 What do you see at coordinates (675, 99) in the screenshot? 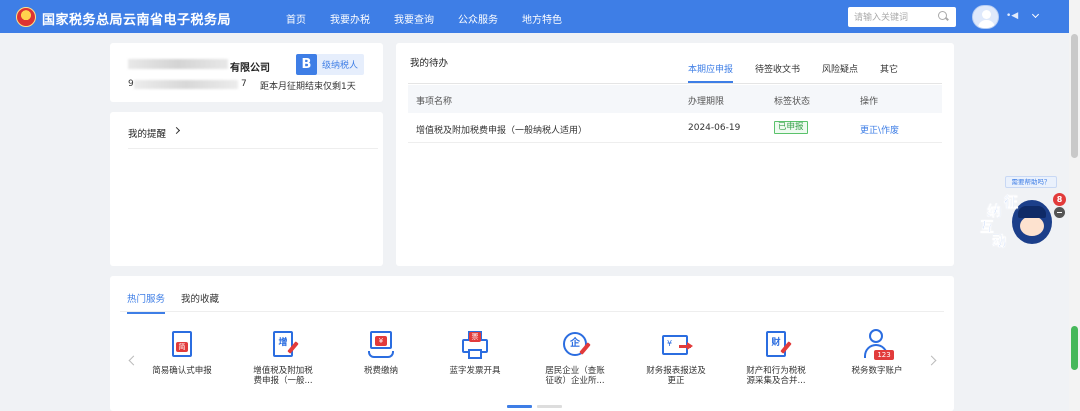
I see `todo-table-header: 事项名称 办理期限 标签状态 操作` at bounding box center [675, 99].